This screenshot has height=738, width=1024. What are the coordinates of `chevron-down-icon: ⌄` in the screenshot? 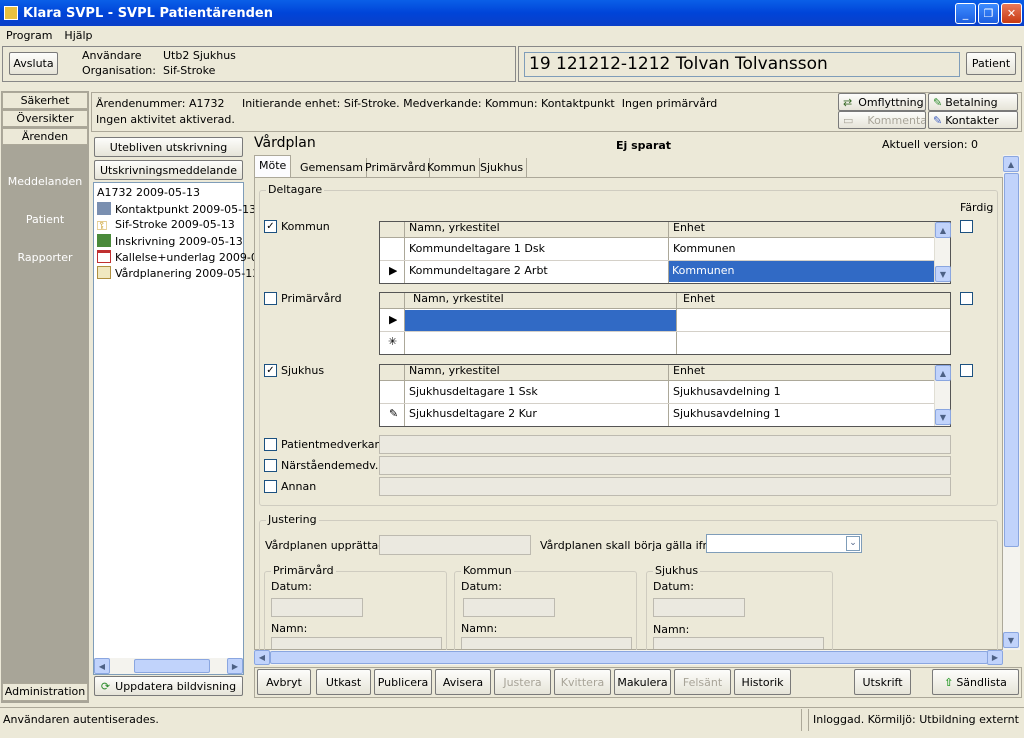 It's located at (853, 543).